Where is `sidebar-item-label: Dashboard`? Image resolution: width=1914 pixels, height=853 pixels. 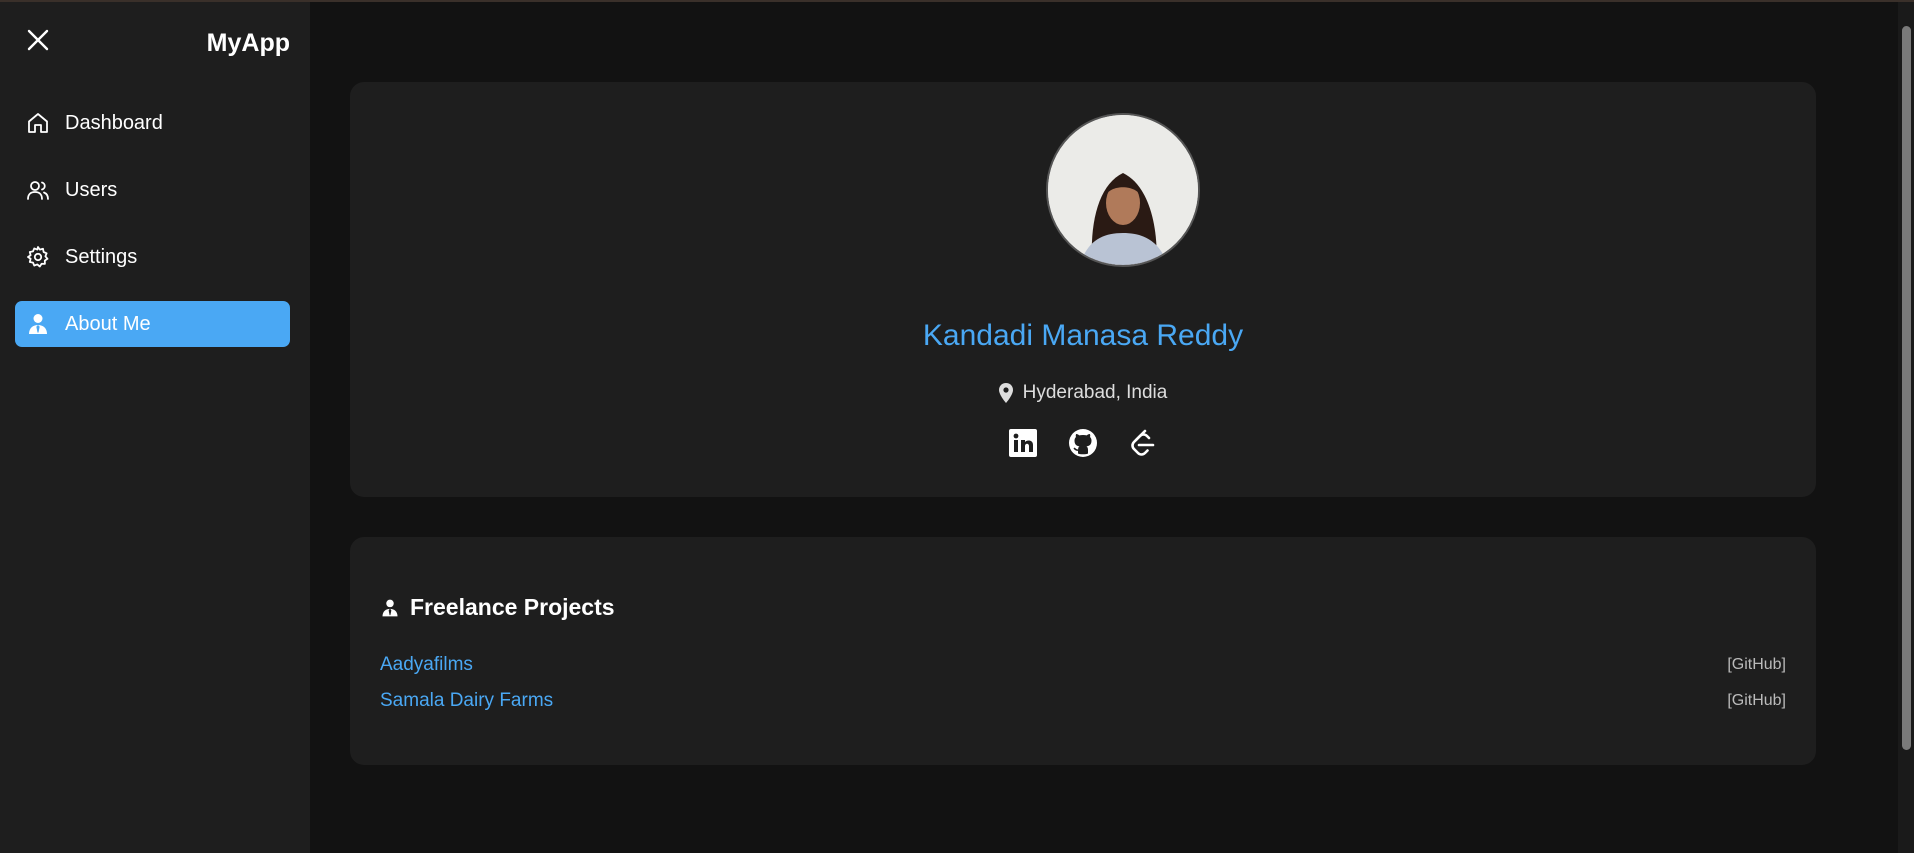 sidebar-item-label: Dashboard is located at coordinates (114, 122).